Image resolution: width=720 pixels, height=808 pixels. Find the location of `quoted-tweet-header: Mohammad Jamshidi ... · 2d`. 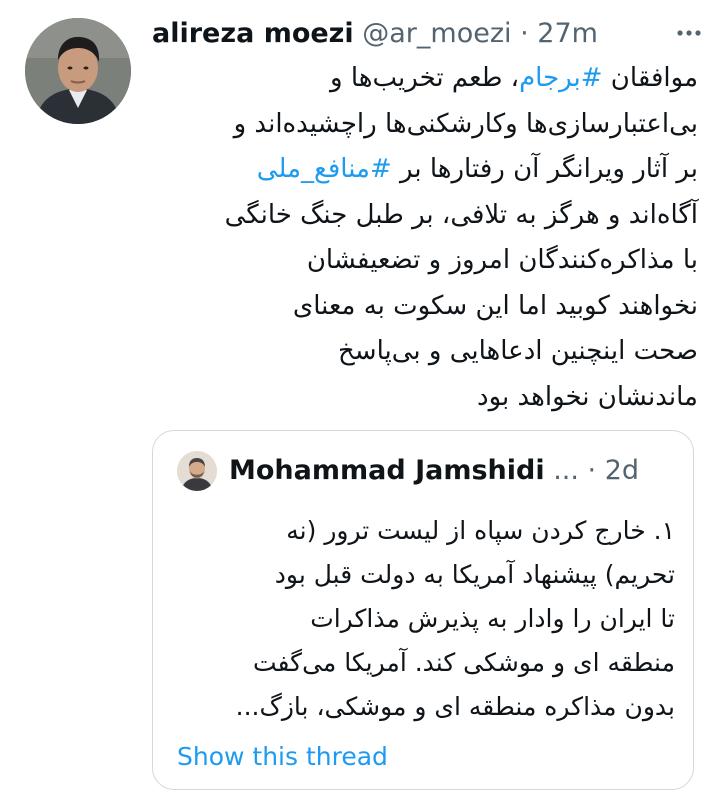

quoted-tweet-header: Mohammad Jamshidi ... · 2d is located at coordinates (434, 471).